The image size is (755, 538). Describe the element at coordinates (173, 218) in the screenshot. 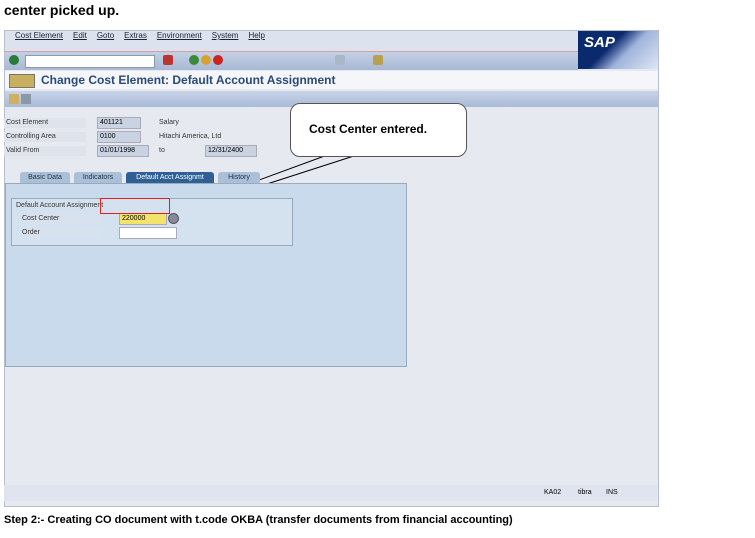

I see `search-help-icon` at that location.